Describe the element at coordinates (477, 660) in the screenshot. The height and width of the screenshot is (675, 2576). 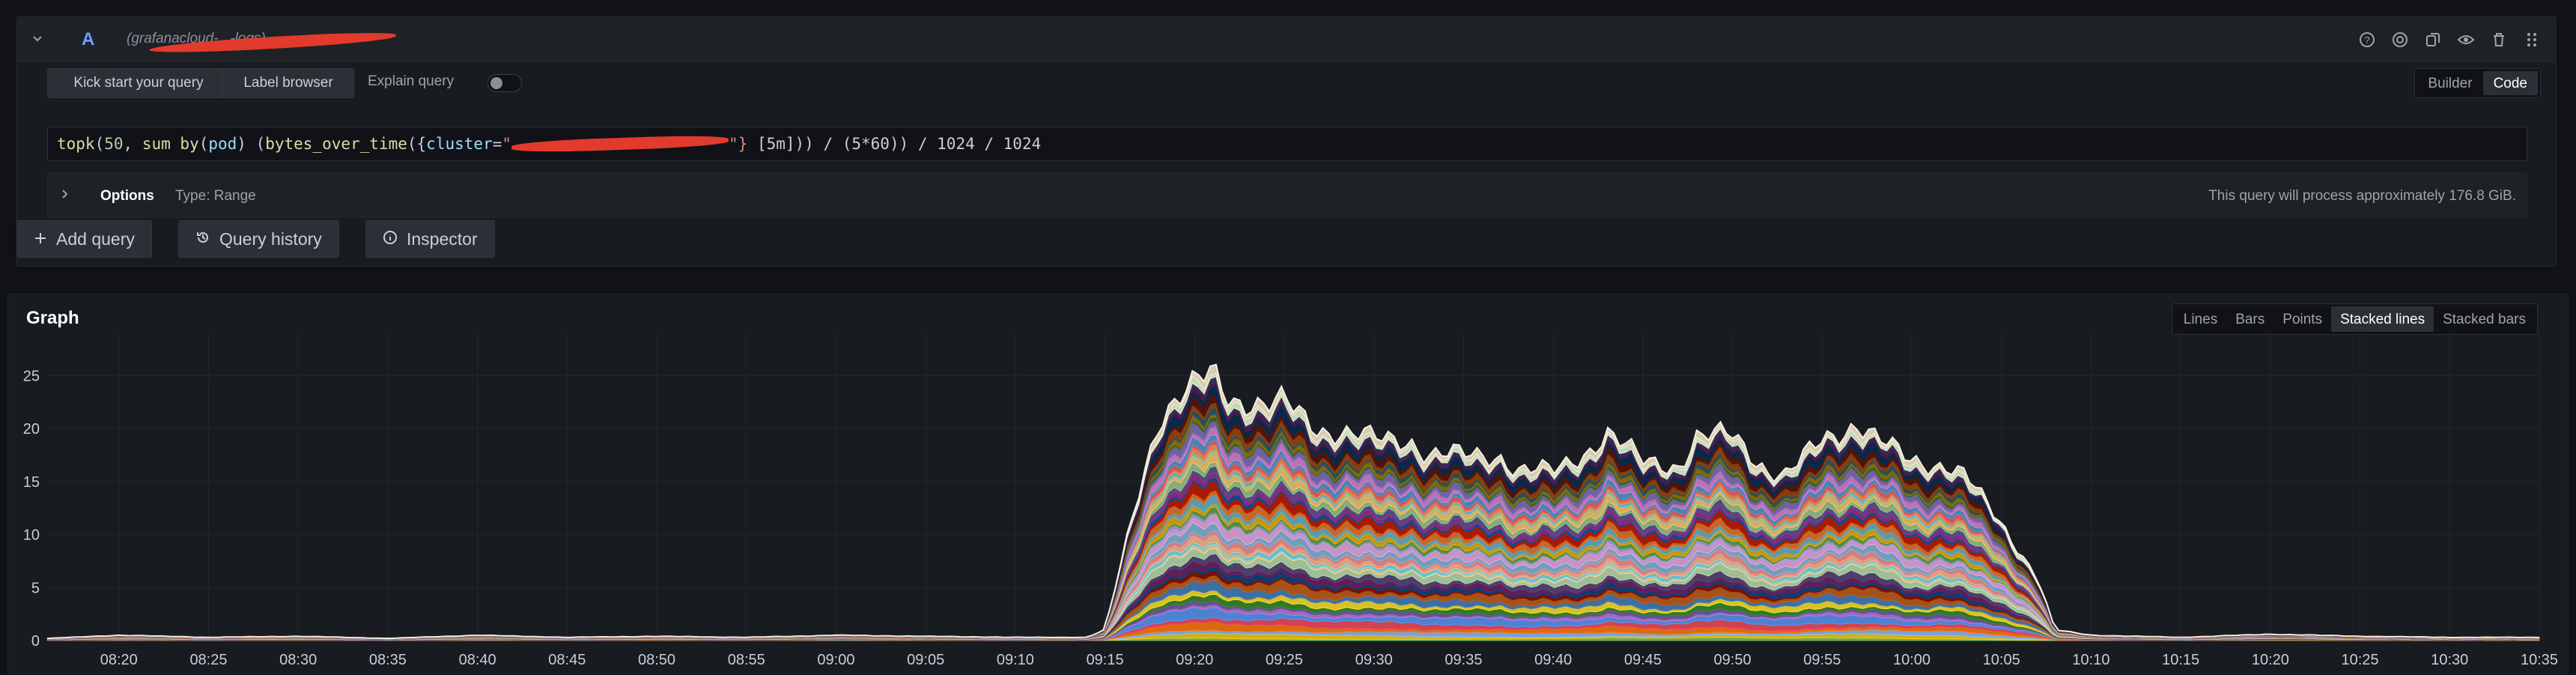
I see `x-tick-label: 08:40` at that location.